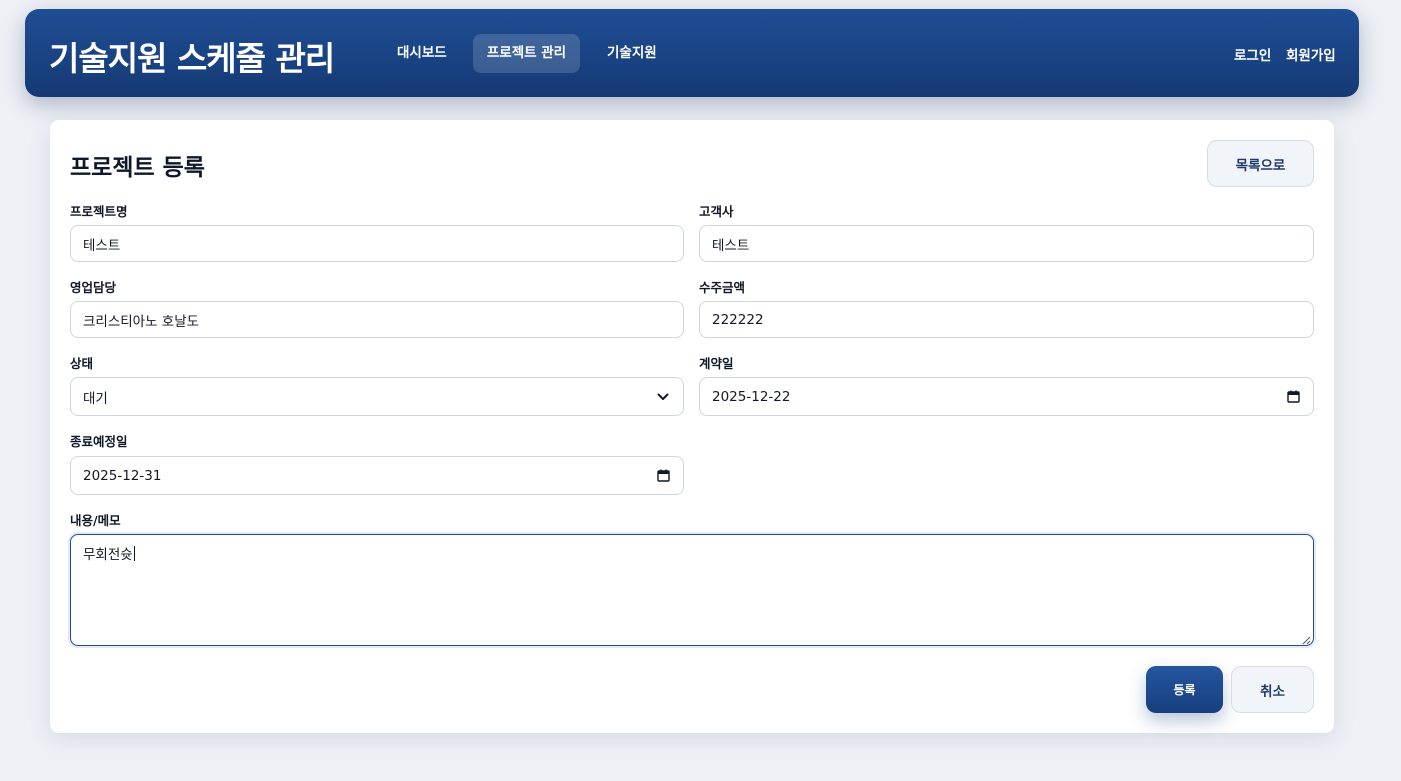  What do you see at coordinates (751, 396) in the screenshot?
I see `contract-date-value: 2025-12-22` at bounding box center [751, 396].